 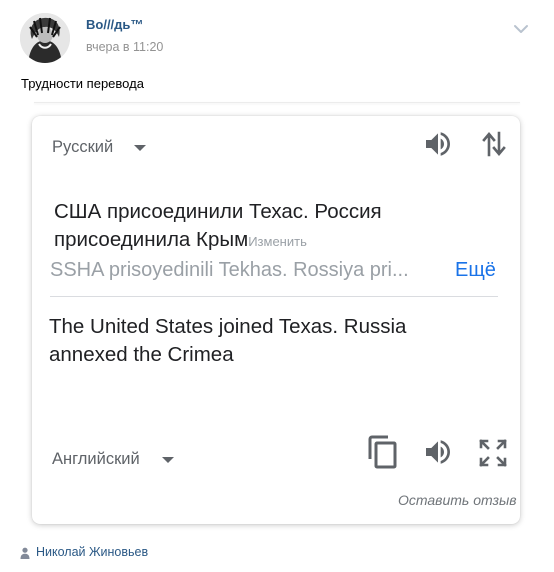 I want to click on signer-name: Николай Жиновьев, so click(x=92, y=552).